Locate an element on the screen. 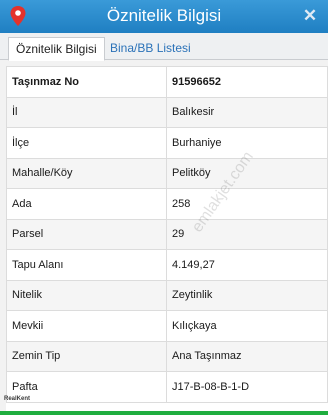 The height and width of the screenshot is (415, 328). table-row: Pafta J17-B-08-B-1-D is located at coordinates (167, 387).